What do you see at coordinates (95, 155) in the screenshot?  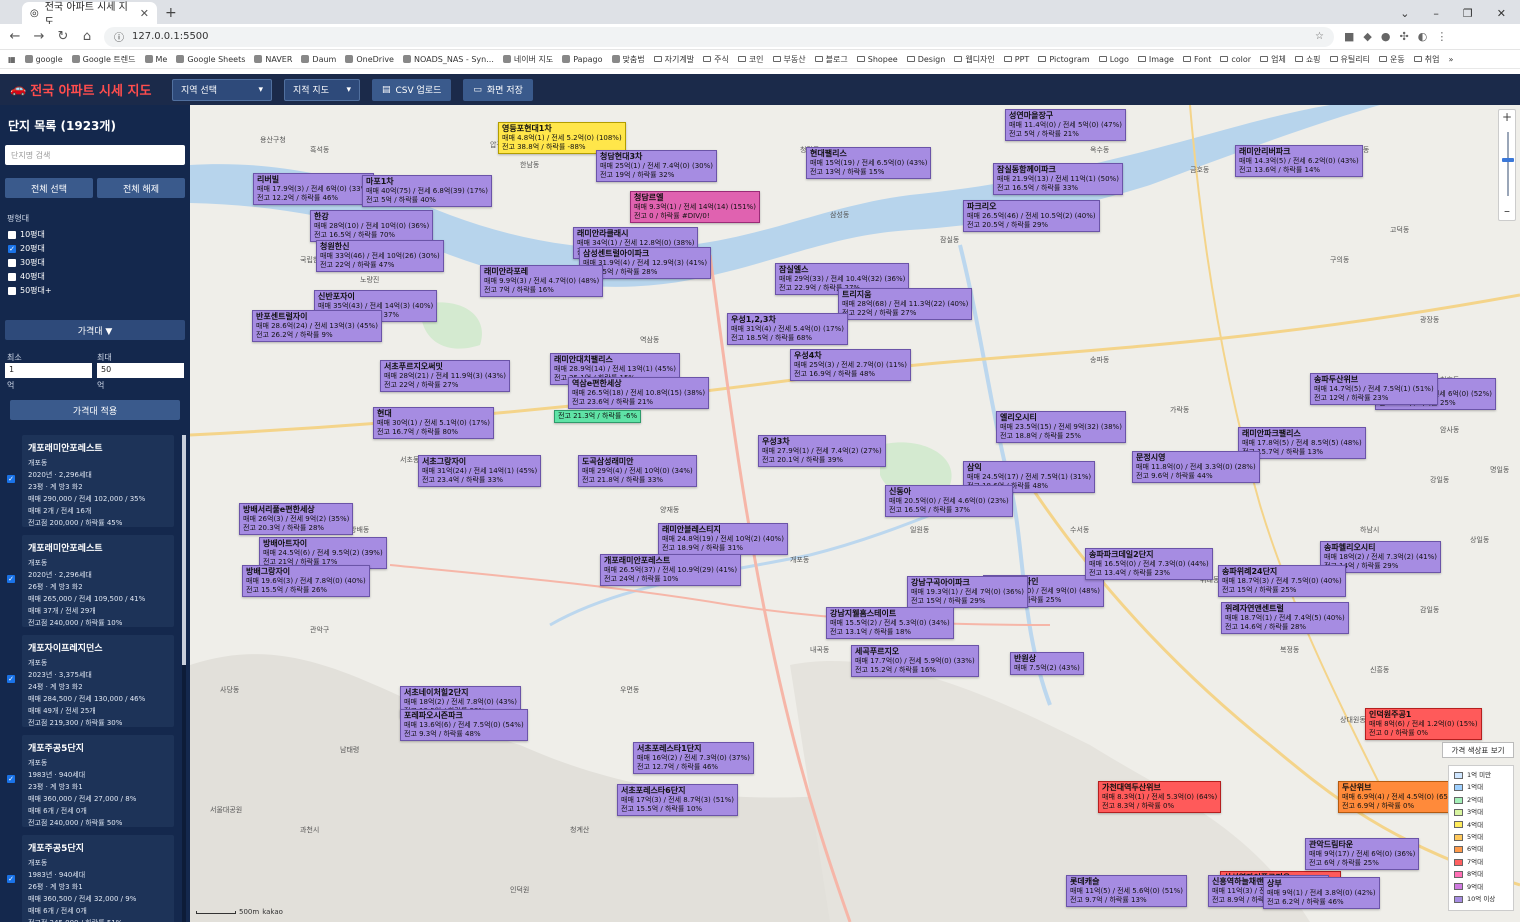 I see `complex-search-input: 단지명 검색` at bounding box center [95, 155].